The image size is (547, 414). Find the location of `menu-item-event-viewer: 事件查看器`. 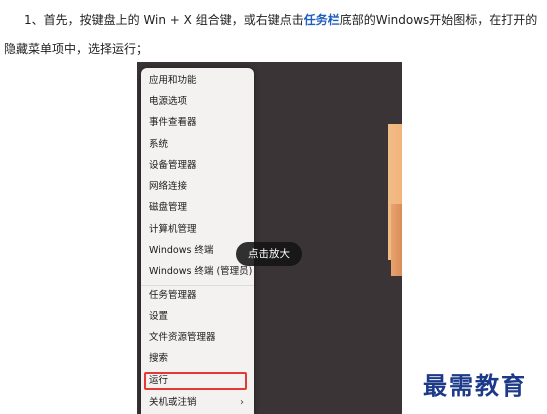

menu-item-event-viewer: 事件查看器 is located at coordinates (197, 123).